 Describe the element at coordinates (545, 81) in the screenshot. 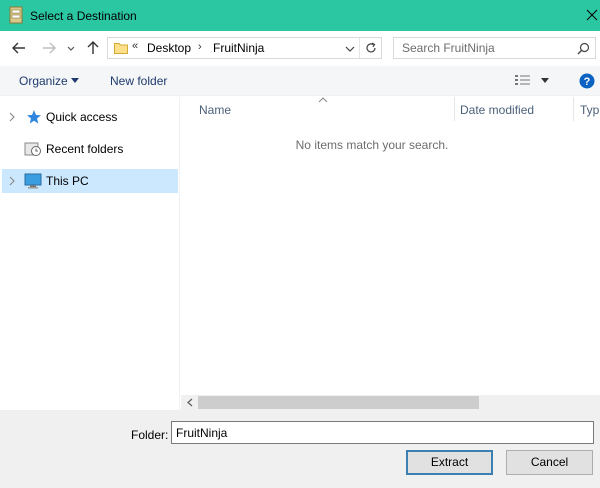

I see `view-dropdown-icon` at that location.